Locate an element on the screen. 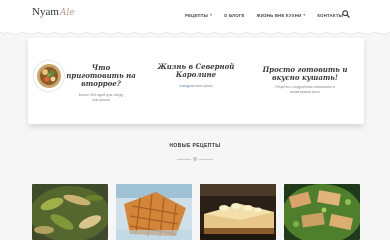 This screenshot has width=390, height=240. recipe-card-cheesecake is located at coordinates (238, 212).